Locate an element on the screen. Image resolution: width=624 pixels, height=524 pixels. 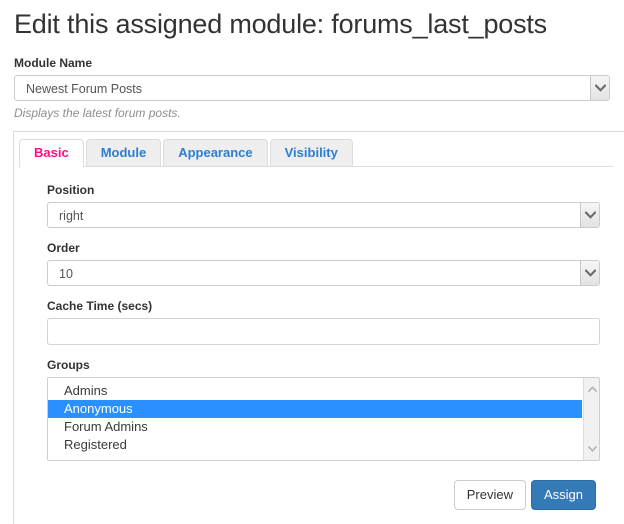
groups-label: Groups is located at coordinates (68, 365).